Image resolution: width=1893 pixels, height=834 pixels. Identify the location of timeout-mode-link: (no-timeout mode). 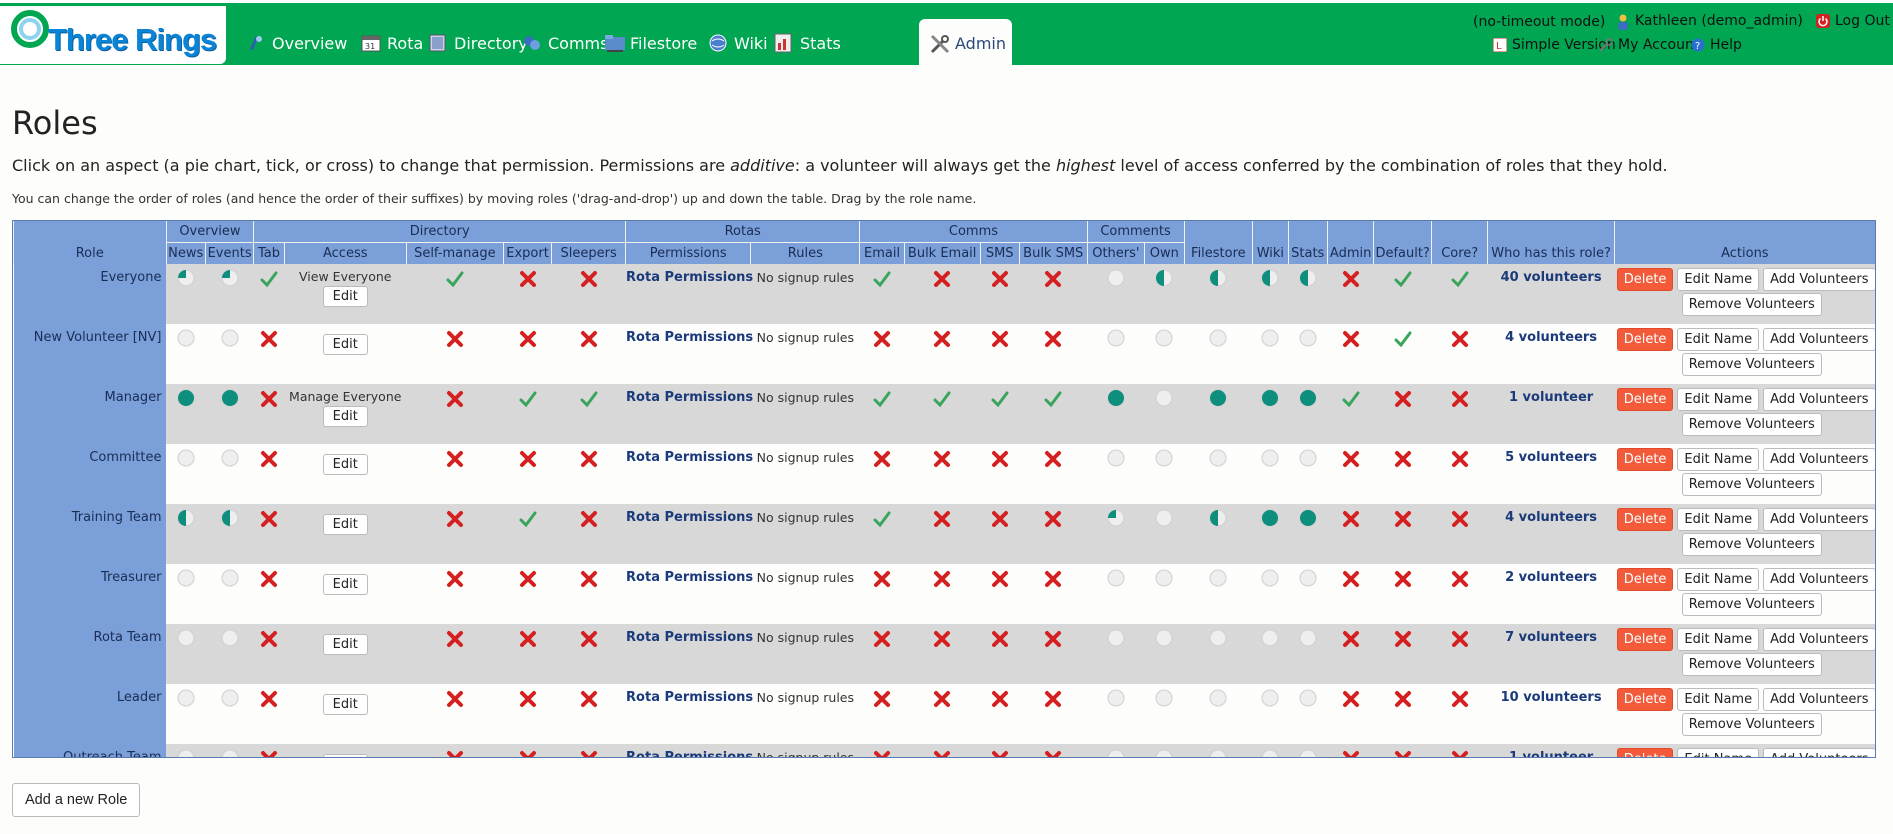
(1539, 22).